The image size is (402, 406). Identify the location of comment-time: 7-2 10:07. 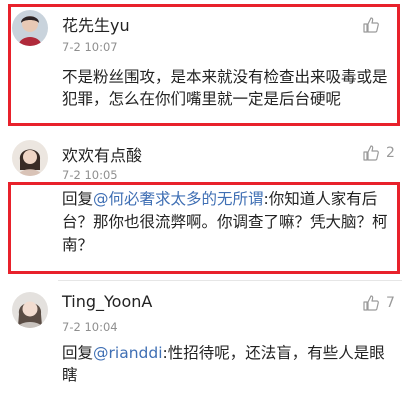
(90, 47).